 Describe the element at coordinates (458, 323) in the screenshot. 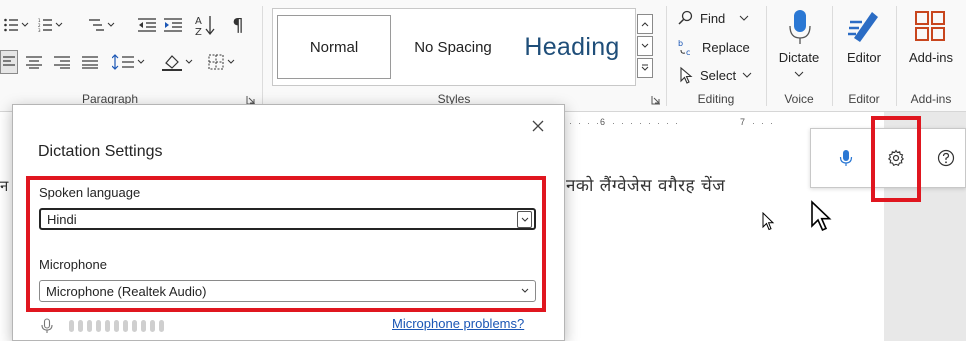

I see `microphone-problems-link: Microphone problems?` at that location.